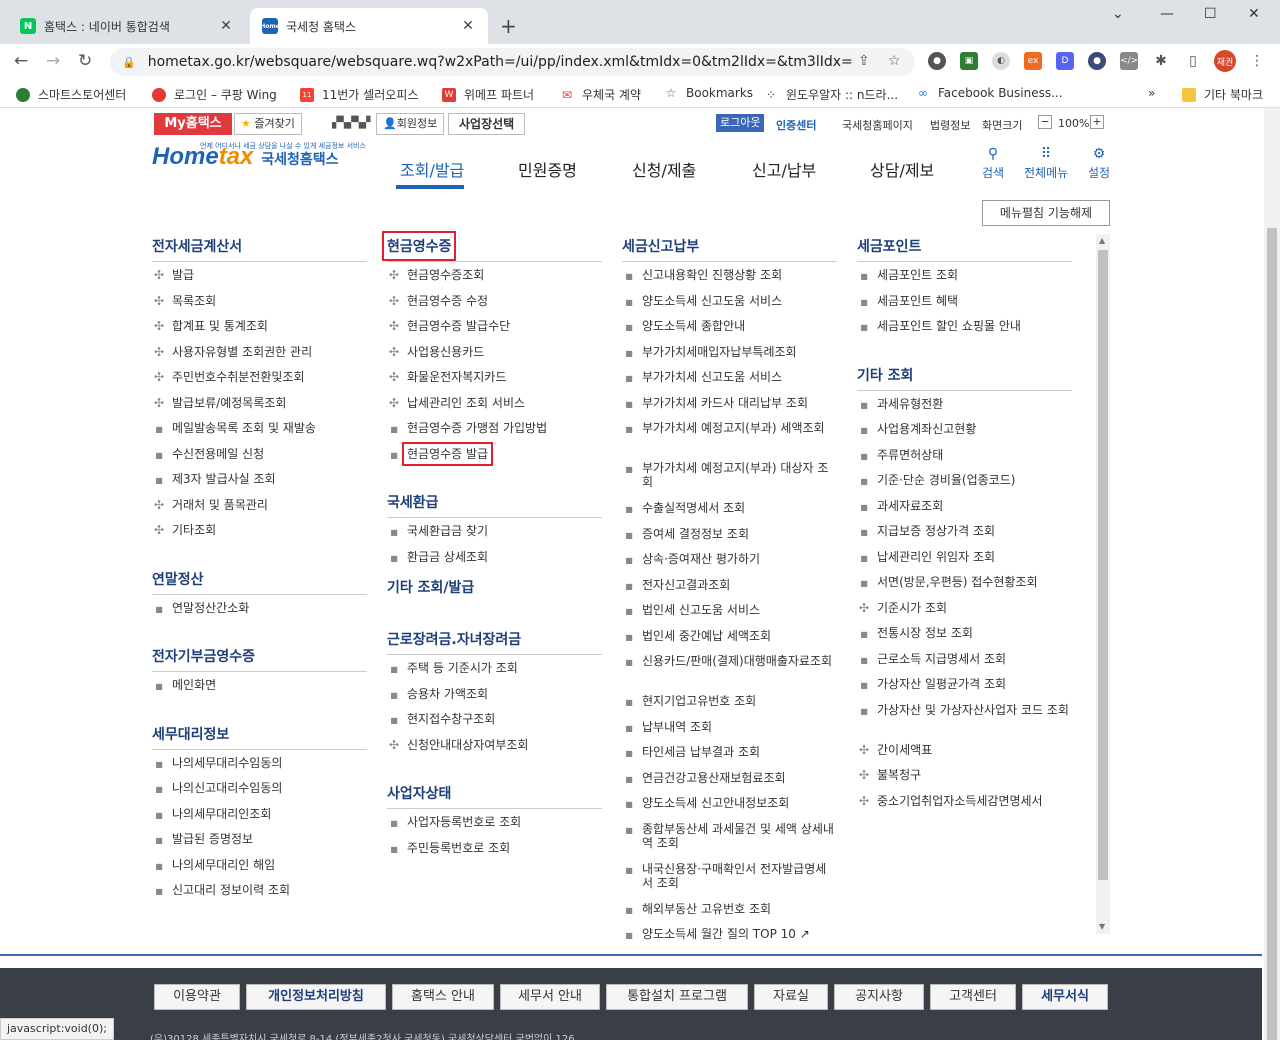 The height and width of the screenshot is (1040, 1280). What do you see at coordinates (259, 536) in the screenshot?
I see `menu-item: ✣ 기타조회` at bounding box center [259, 536].